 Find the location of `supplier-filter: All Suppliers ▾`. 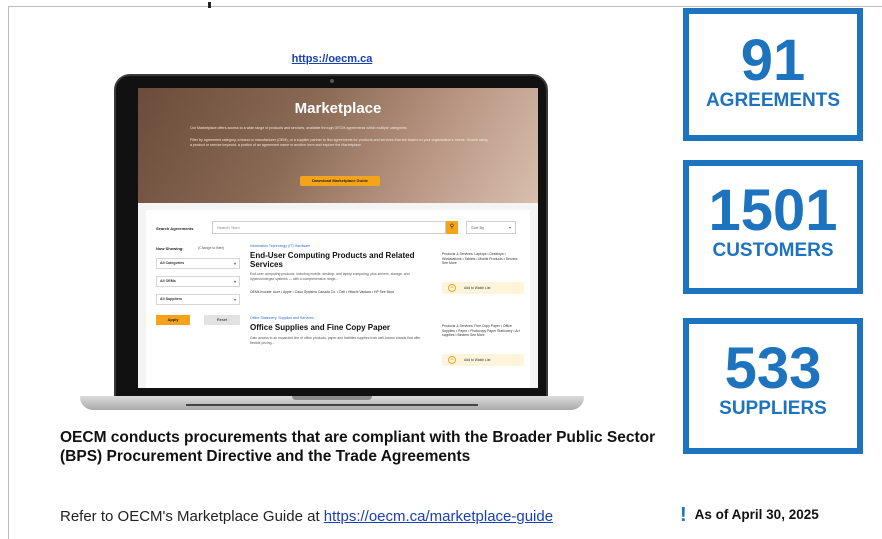

supplier-filter: All Suppliers ▾ is located at coordinates (198, 299).